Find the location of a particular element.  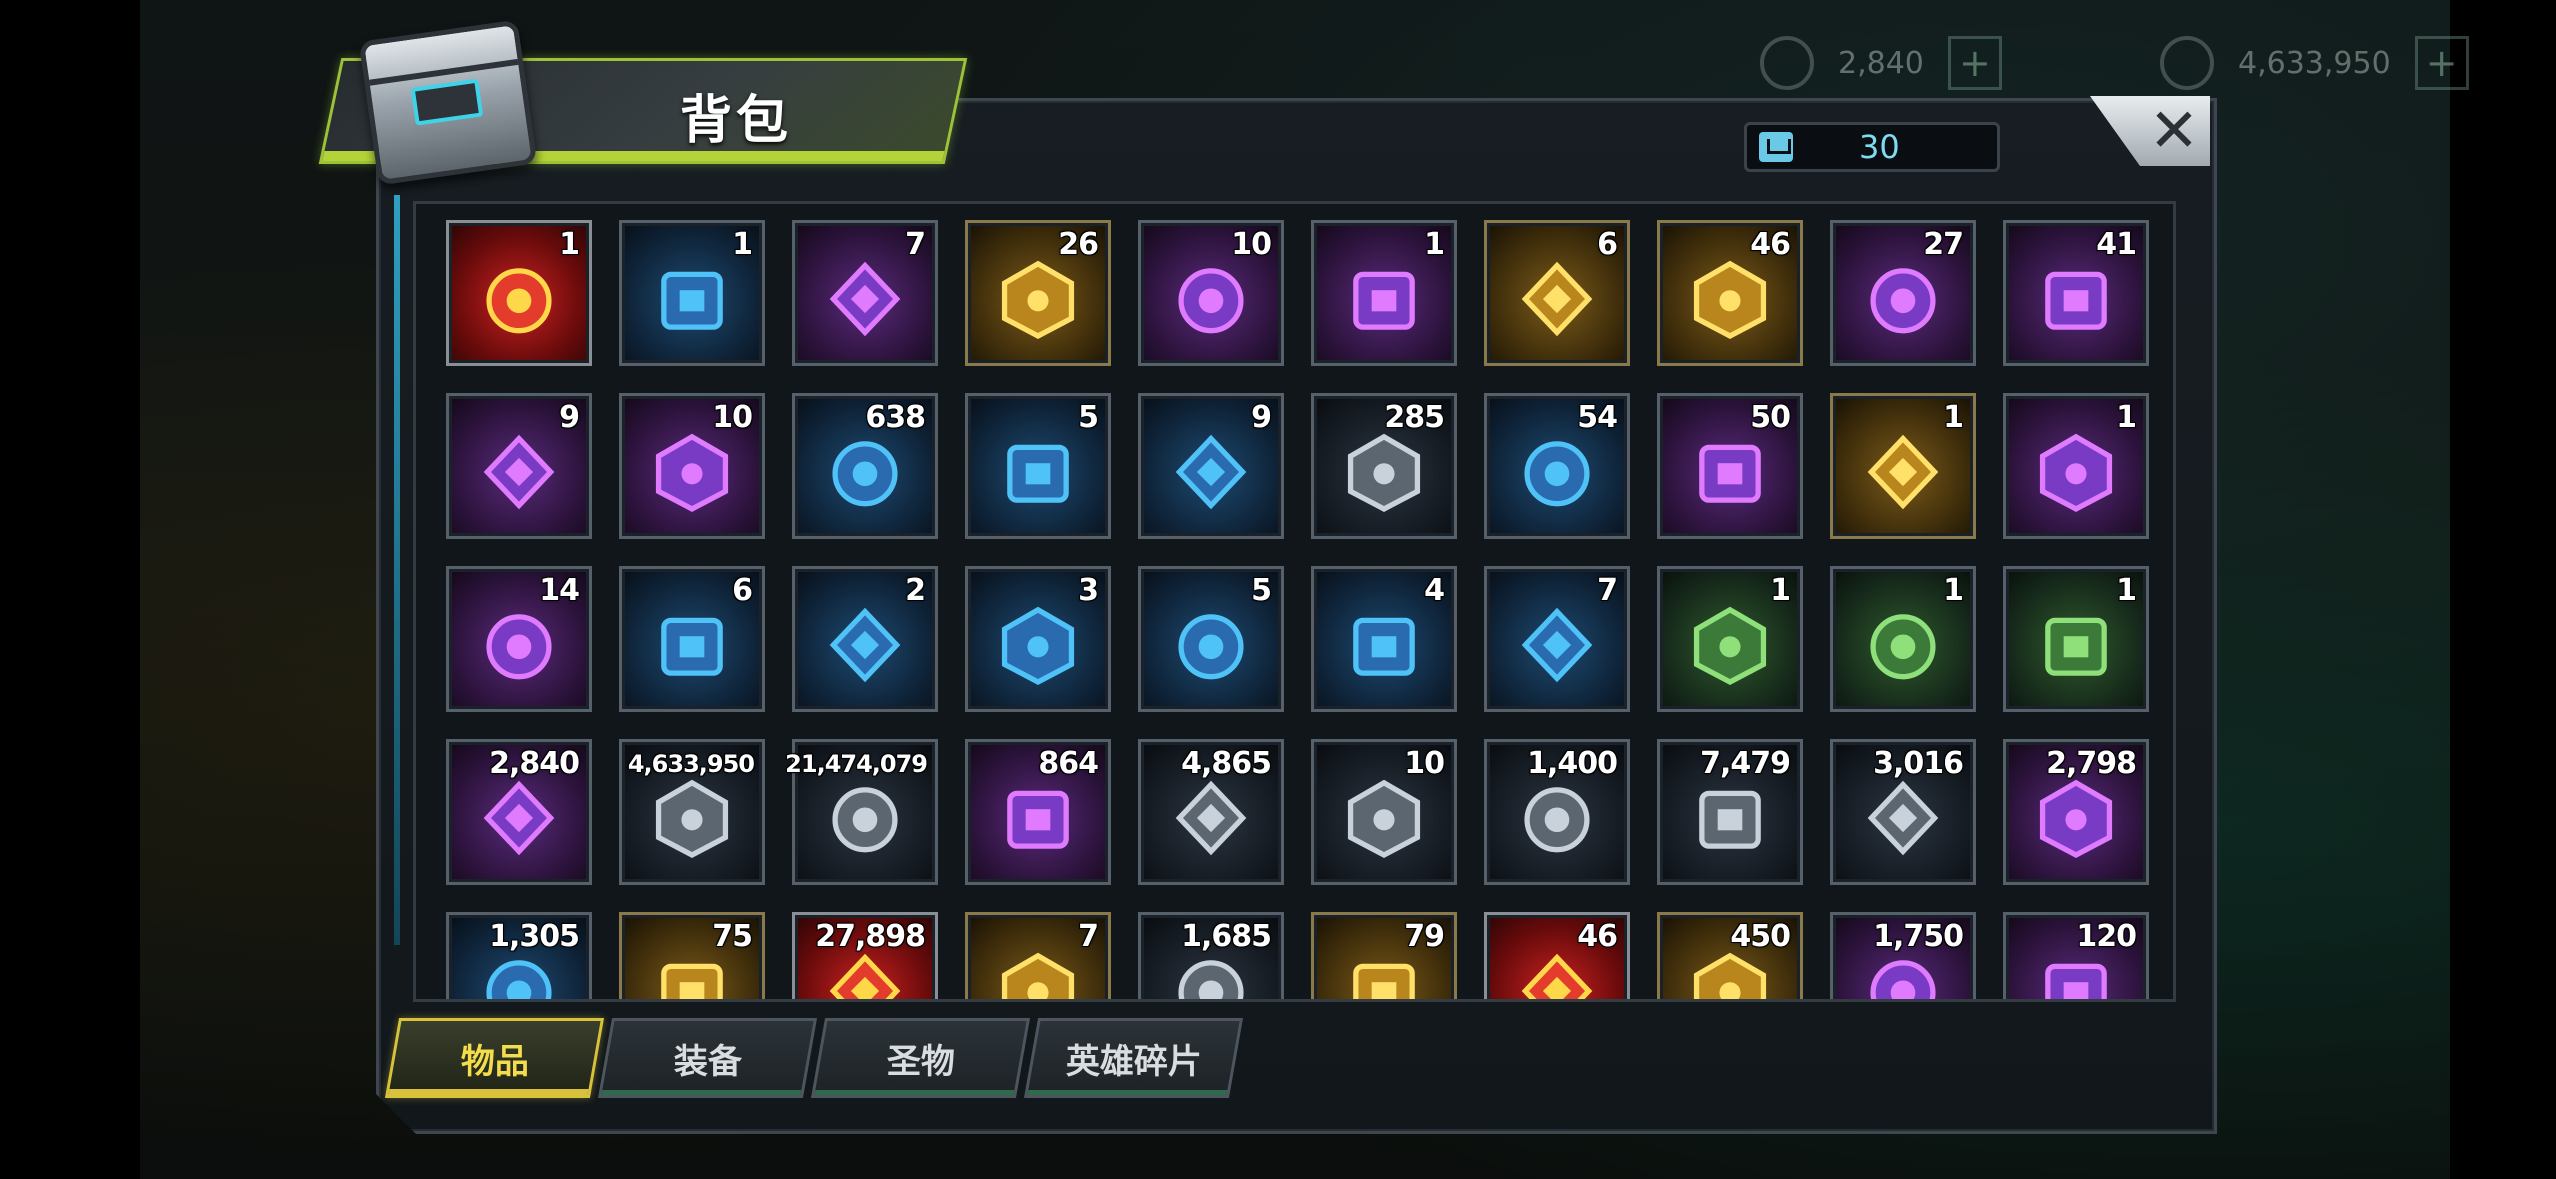

puzzle-piece-icon is located at coordinates (2076, 818).